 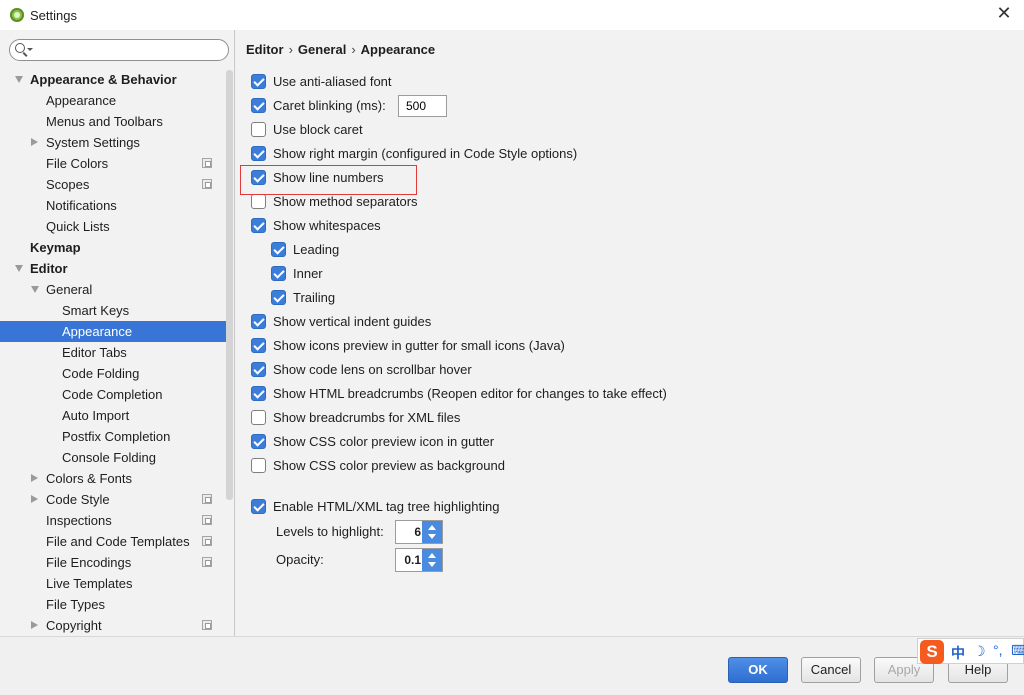 What do you see at coordinates (432, 560) in the screenshot?
I see `opacity-spinner-buttons` at bounding box center [432, 560].